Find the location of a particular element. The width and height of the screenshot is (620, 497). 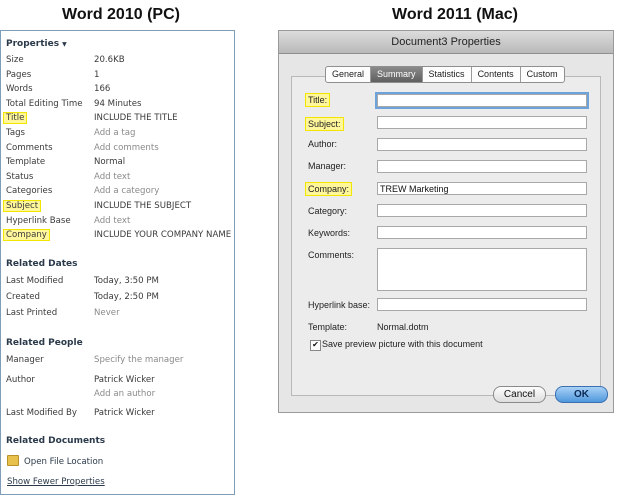

last-modified-by-value: Patrick Wicker is located at coordinates (124, 413).